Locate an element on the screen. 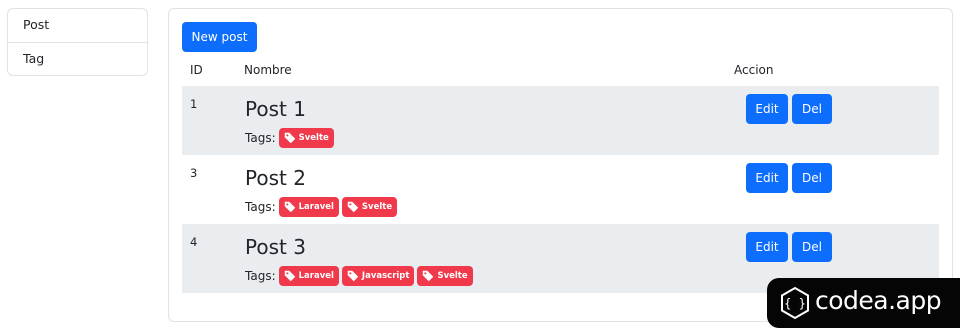 Image resolution: width=960 pixels, height=328 pixels. sidebar-item-tag: Tag is located at coordinates (77, 58).